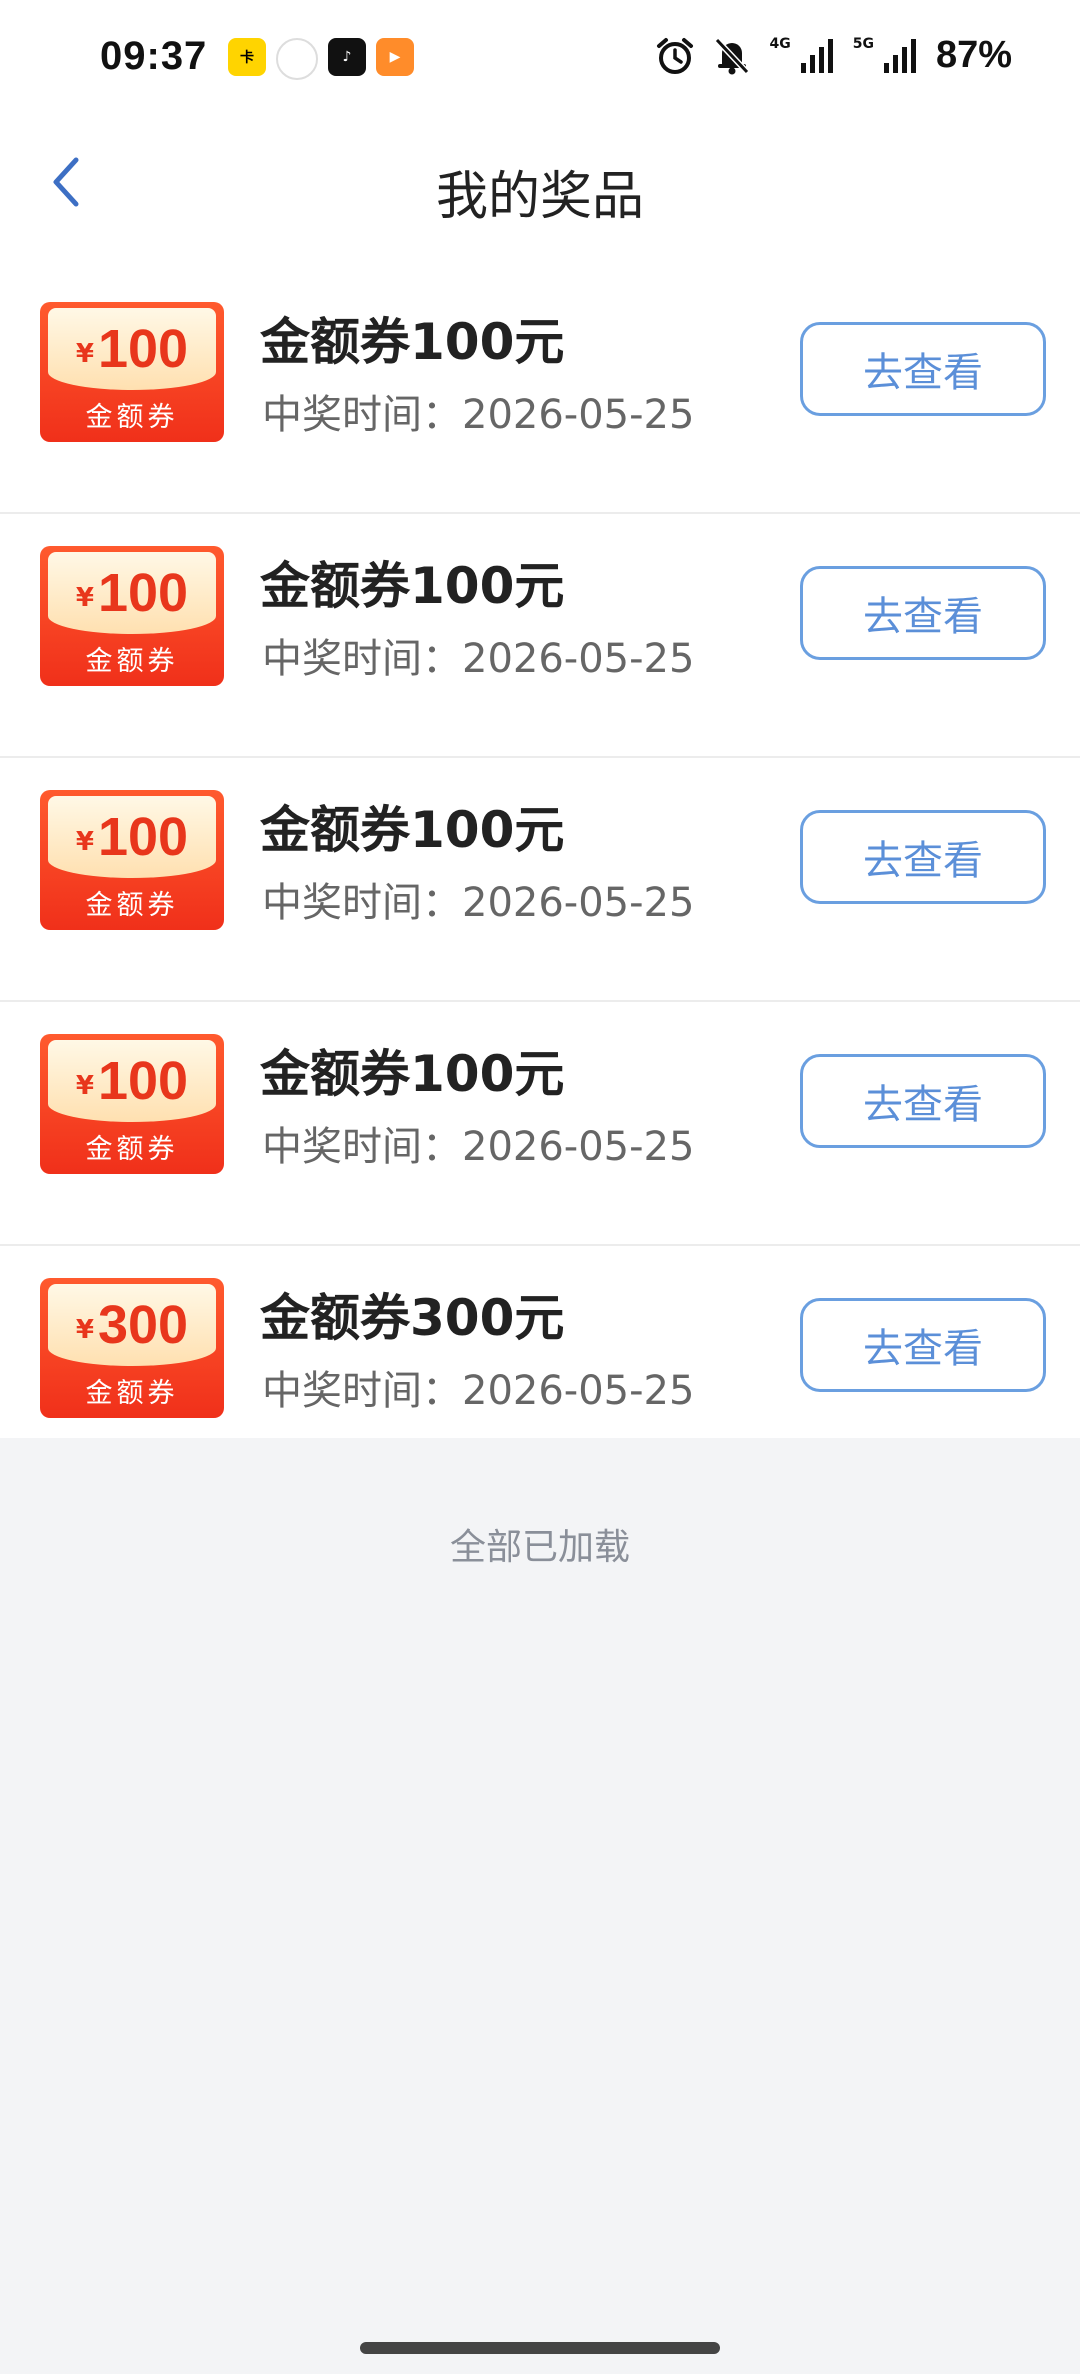 The width and height of the screenshot is (1080, 2374). What do you see at coordinates (321, 59) in the screenshot?
I see `notification-app-icons: 卡 ♪ ▶` at bounding box center [321, 59].